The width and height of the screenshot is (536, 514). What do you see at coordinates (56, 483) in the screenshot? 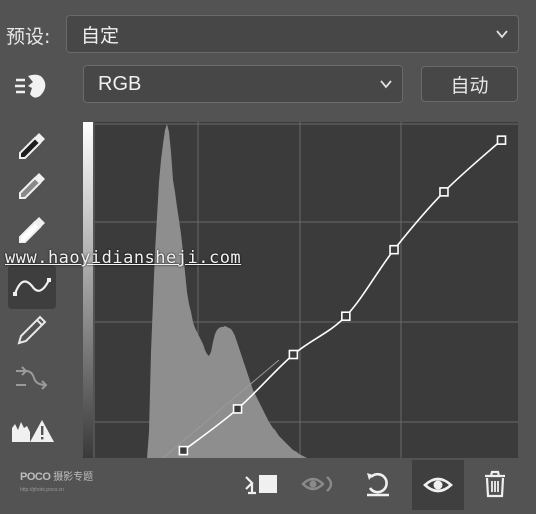
I see `poco-logo: POCO 摄影专题 http://photo.poco.cn` at bounding box center [56, 483].